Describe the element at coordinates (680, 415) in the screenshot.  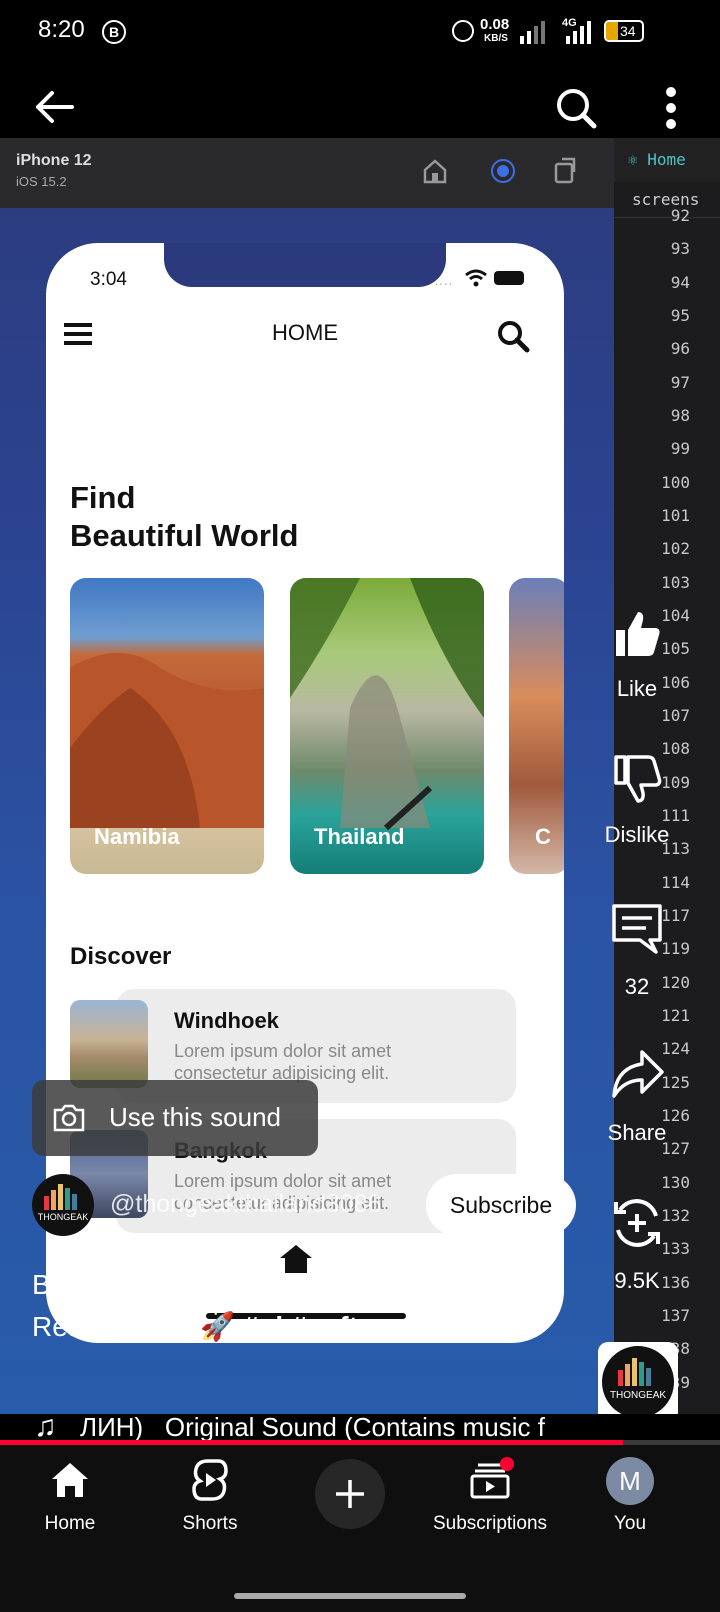
I see `line-number: 98` at that location.